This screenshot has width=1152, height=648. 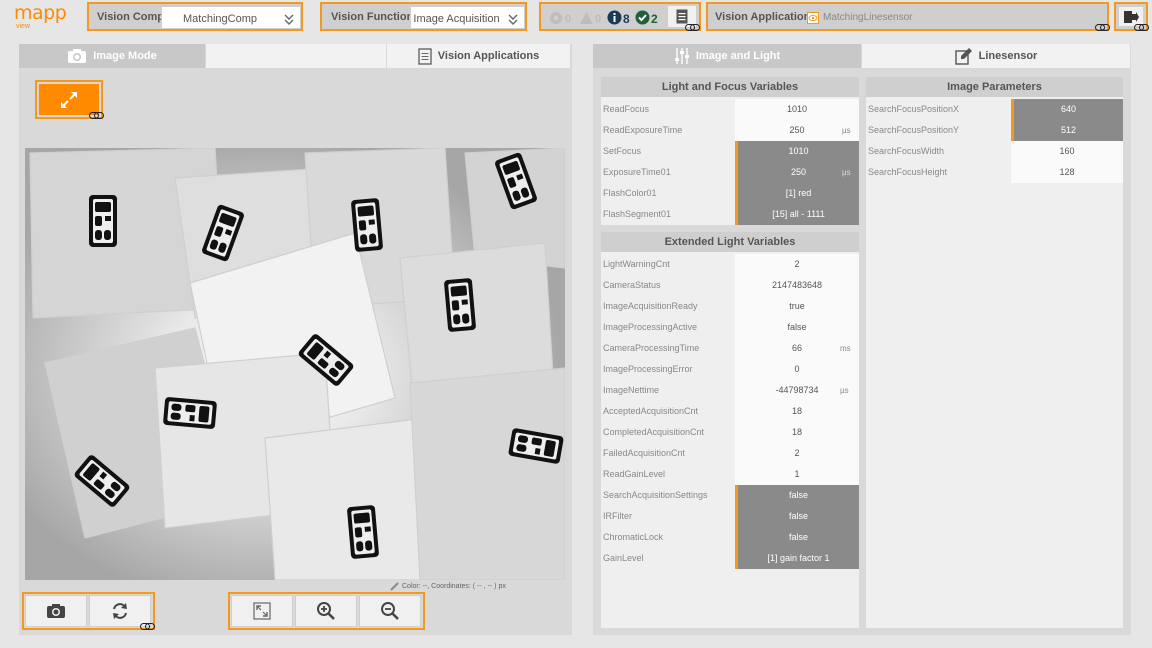 I want to click on tab-label: Linesensor, so click(x=1008, y=56).